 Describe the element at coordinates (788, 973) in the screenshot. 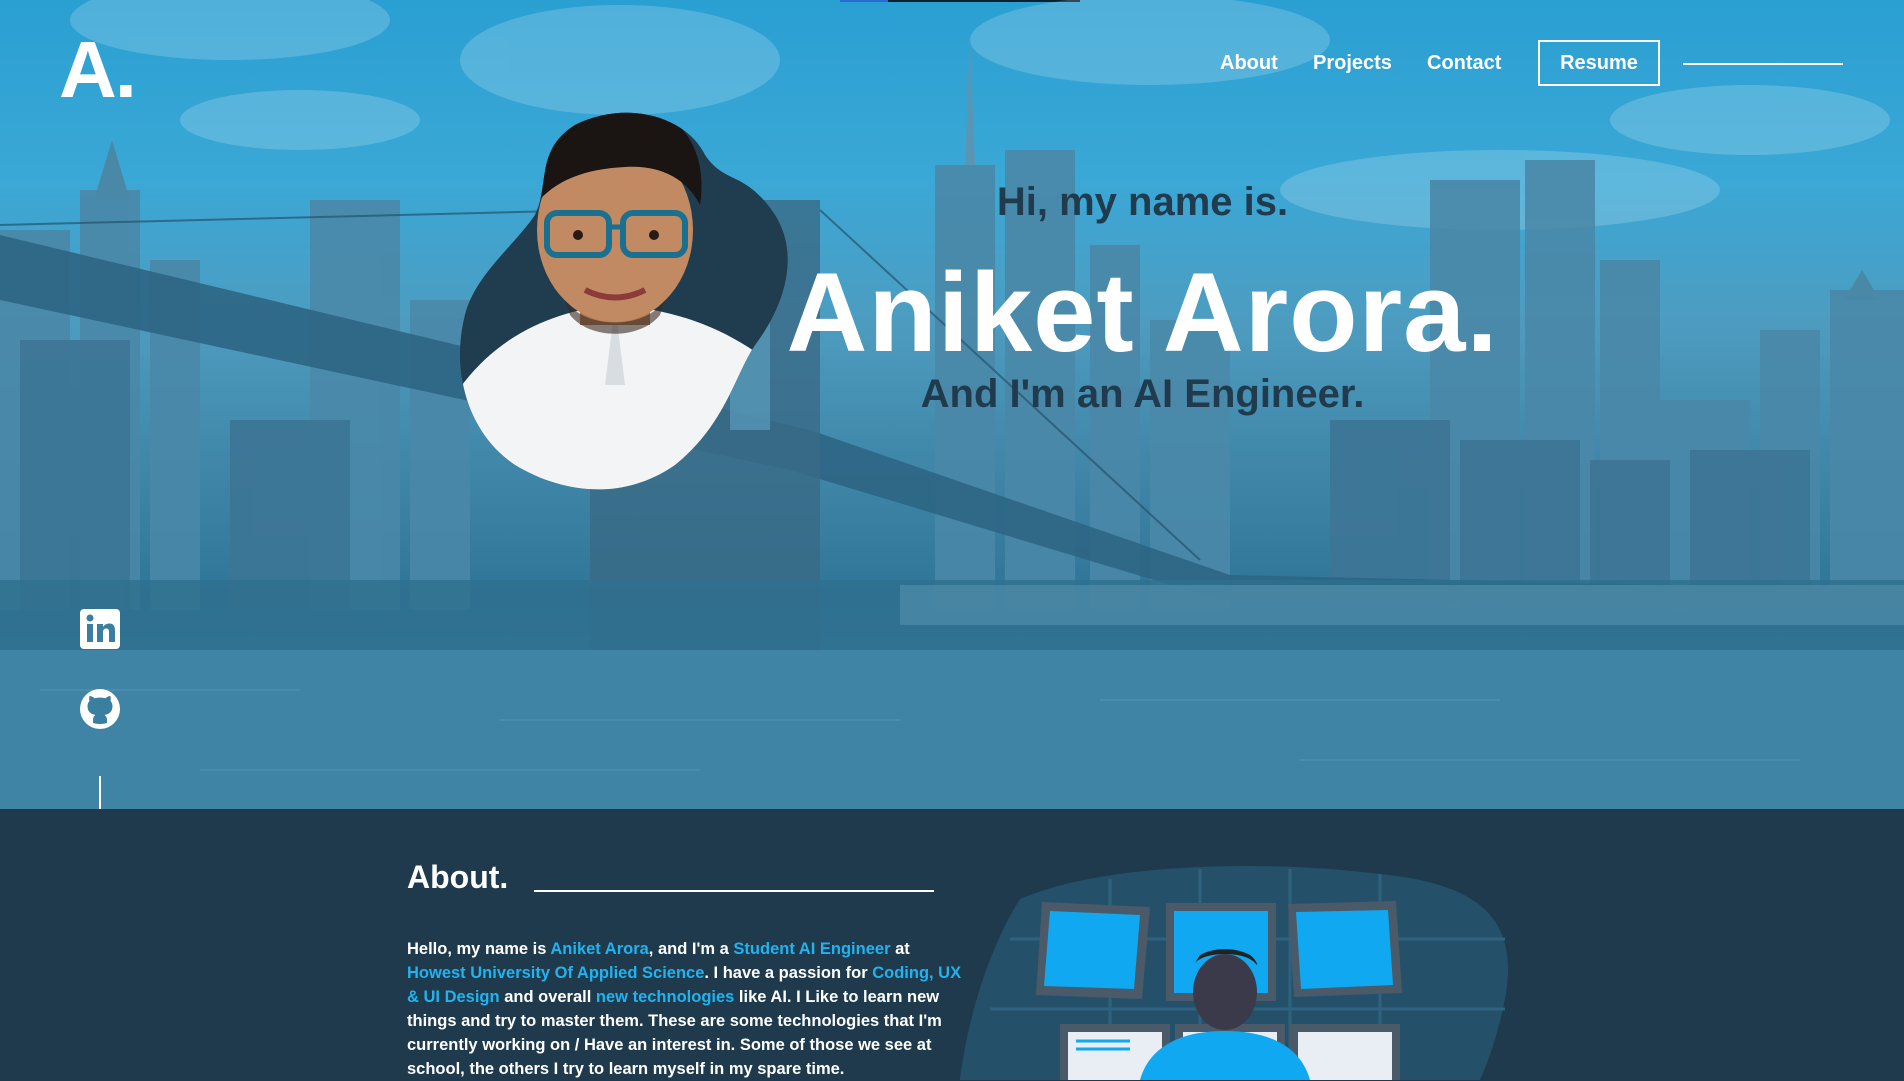

I see `about-text-segment: . I have a passion for` at that location.